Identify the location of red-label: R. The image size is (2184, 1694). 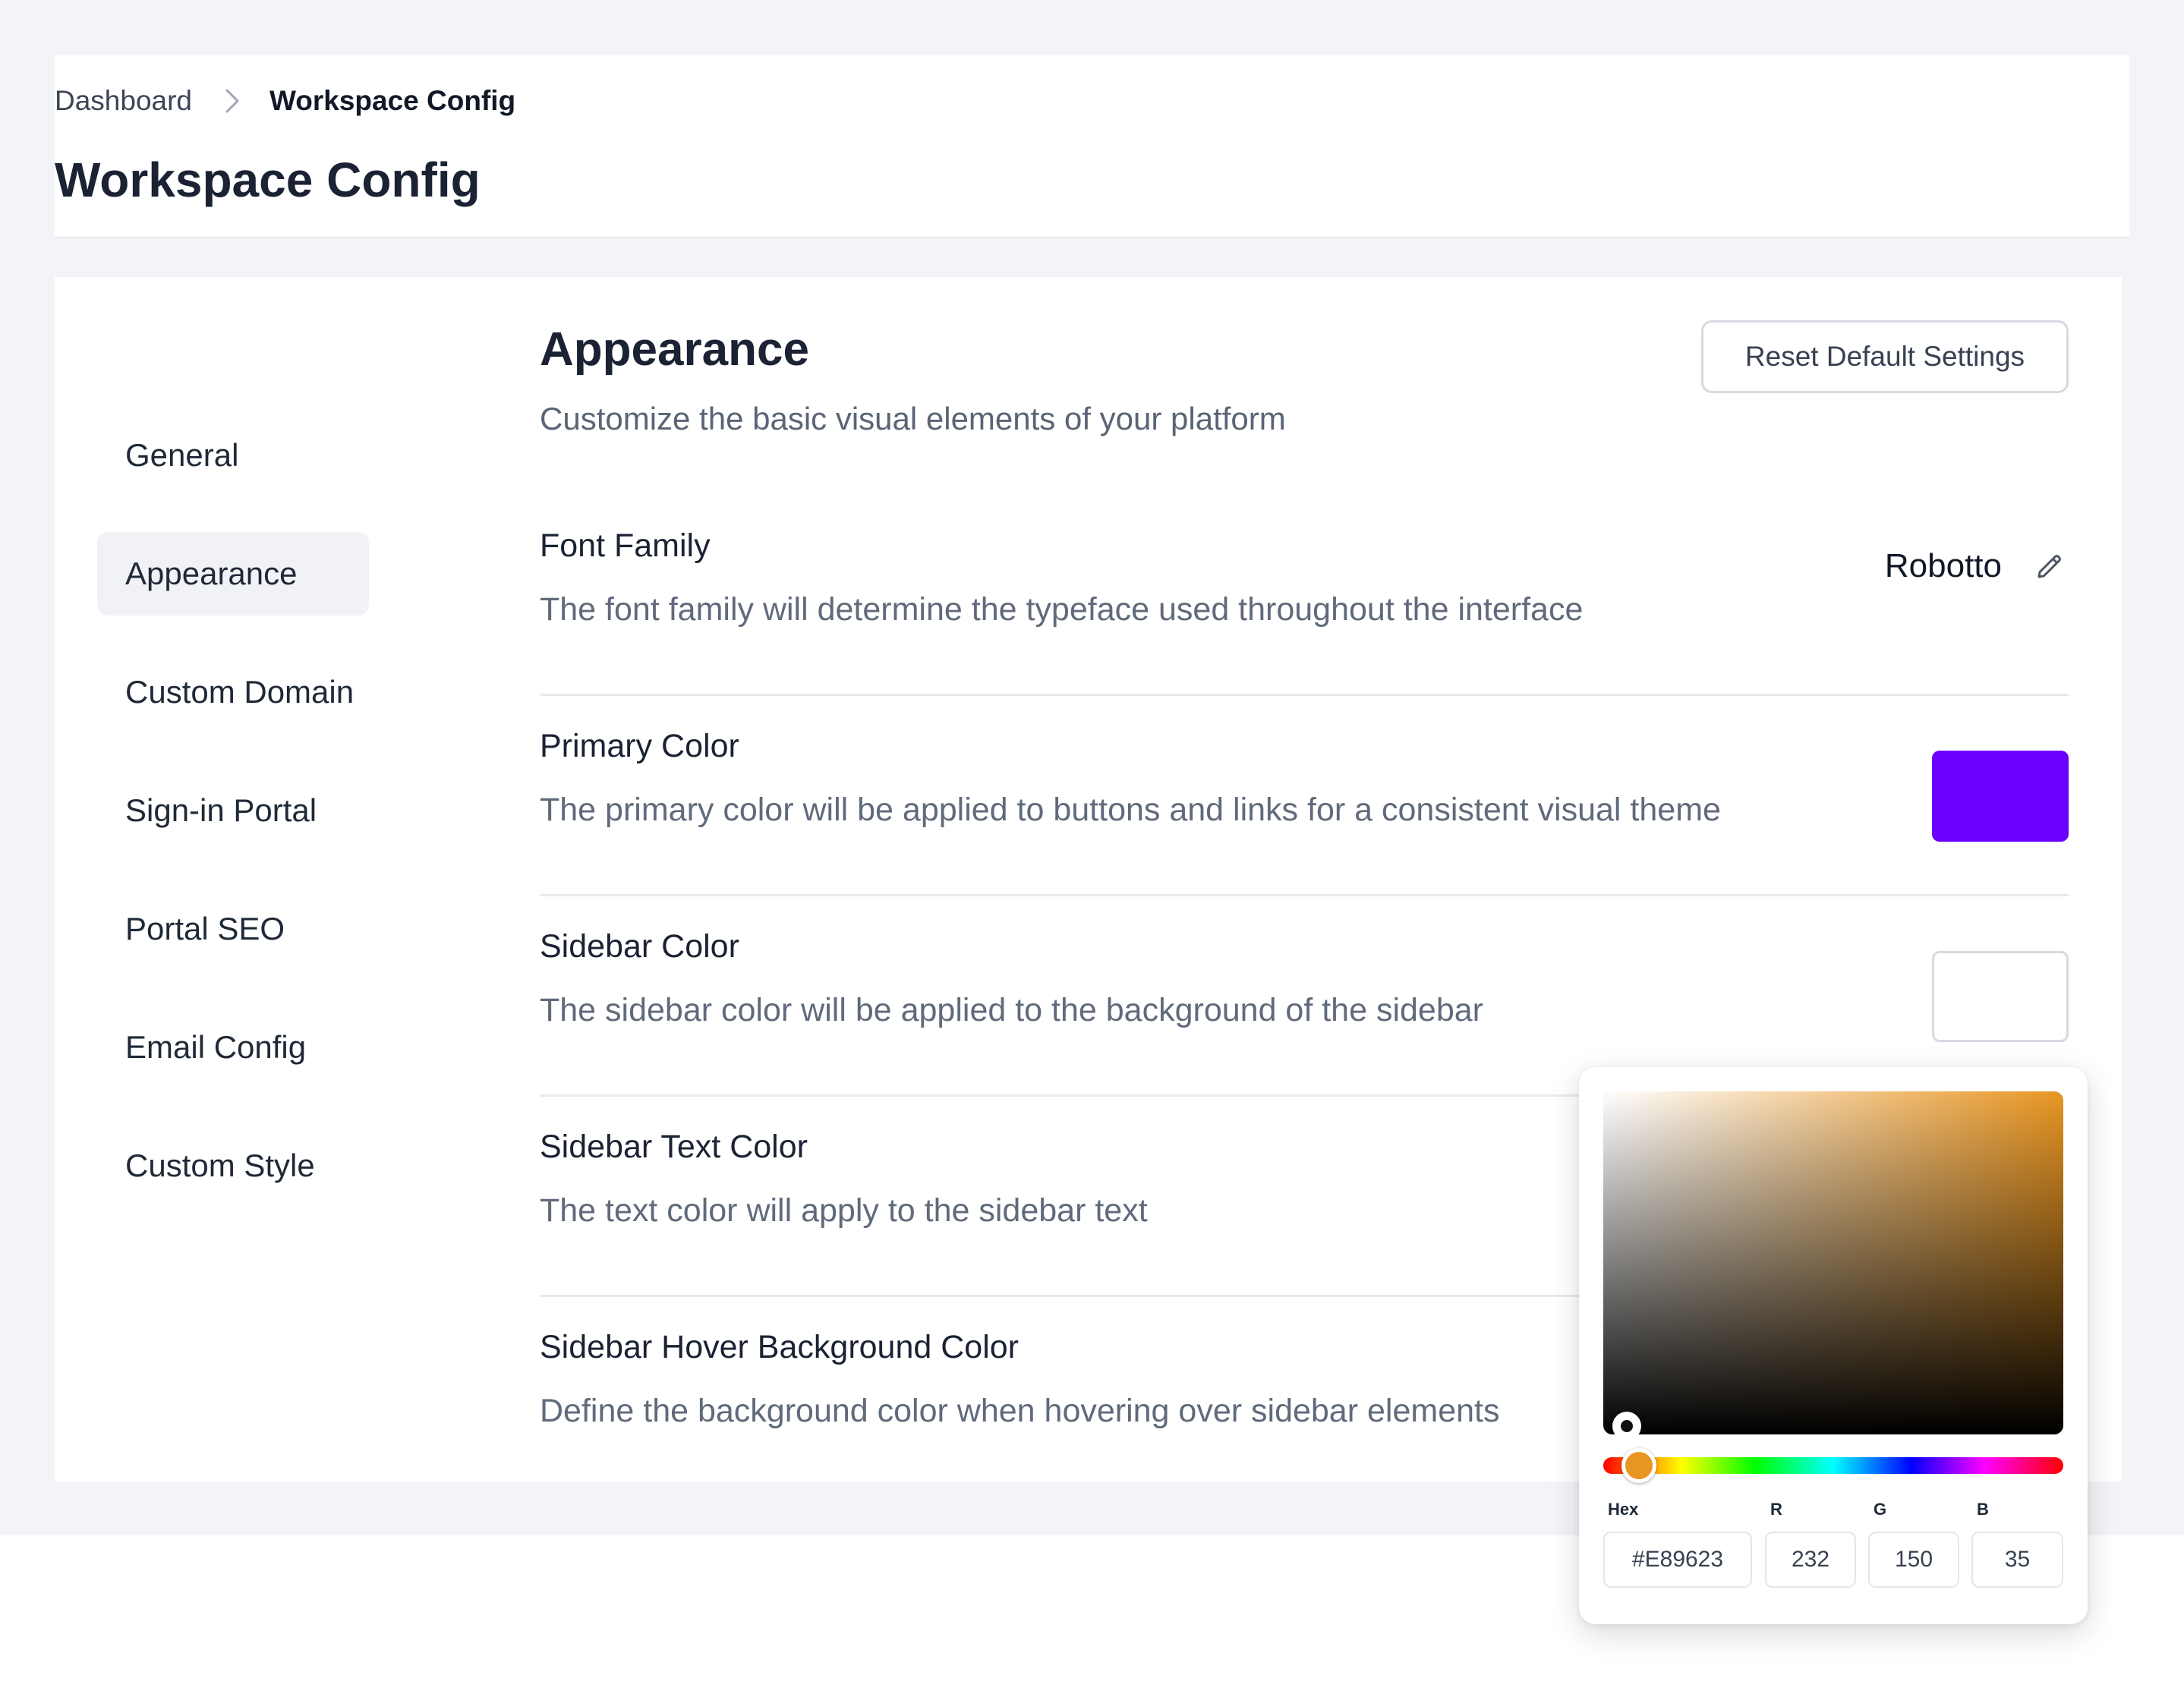
(1776, 1509).